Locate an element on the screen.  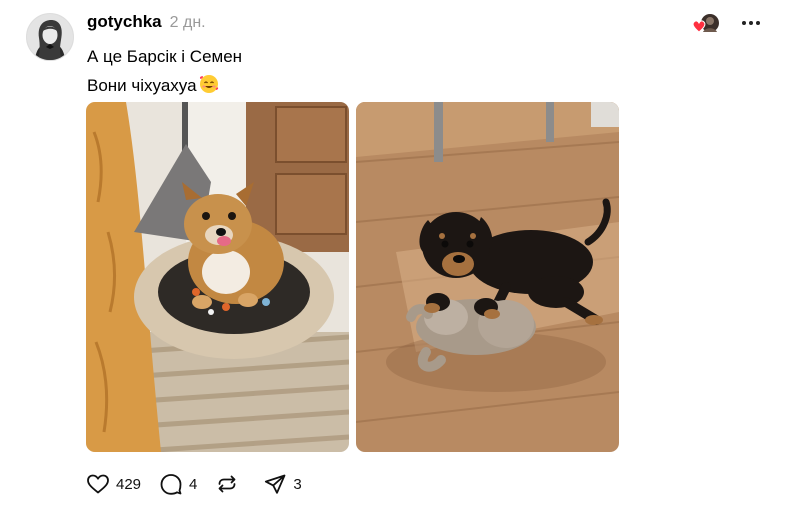
comment-button: 4 is located at coordinates (178, 484).